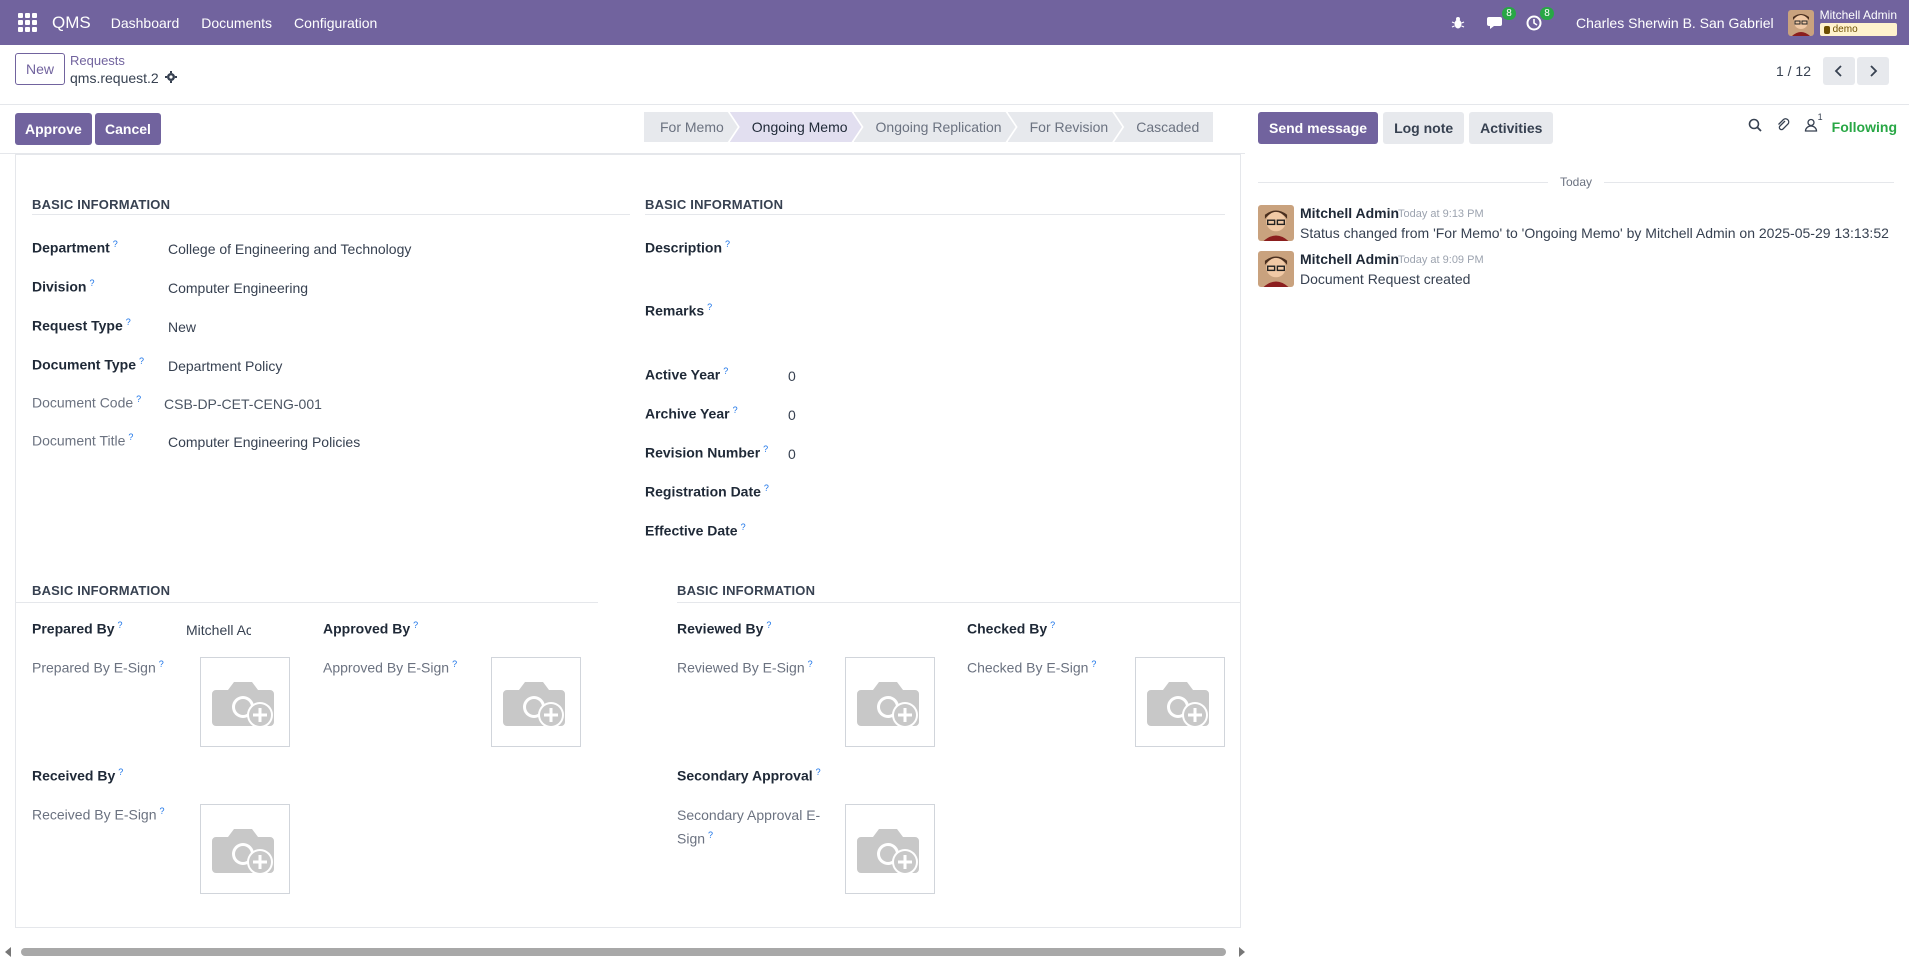 The image size is (1909, 961). I want to click on approved-esign-upload, so click(536, 702).